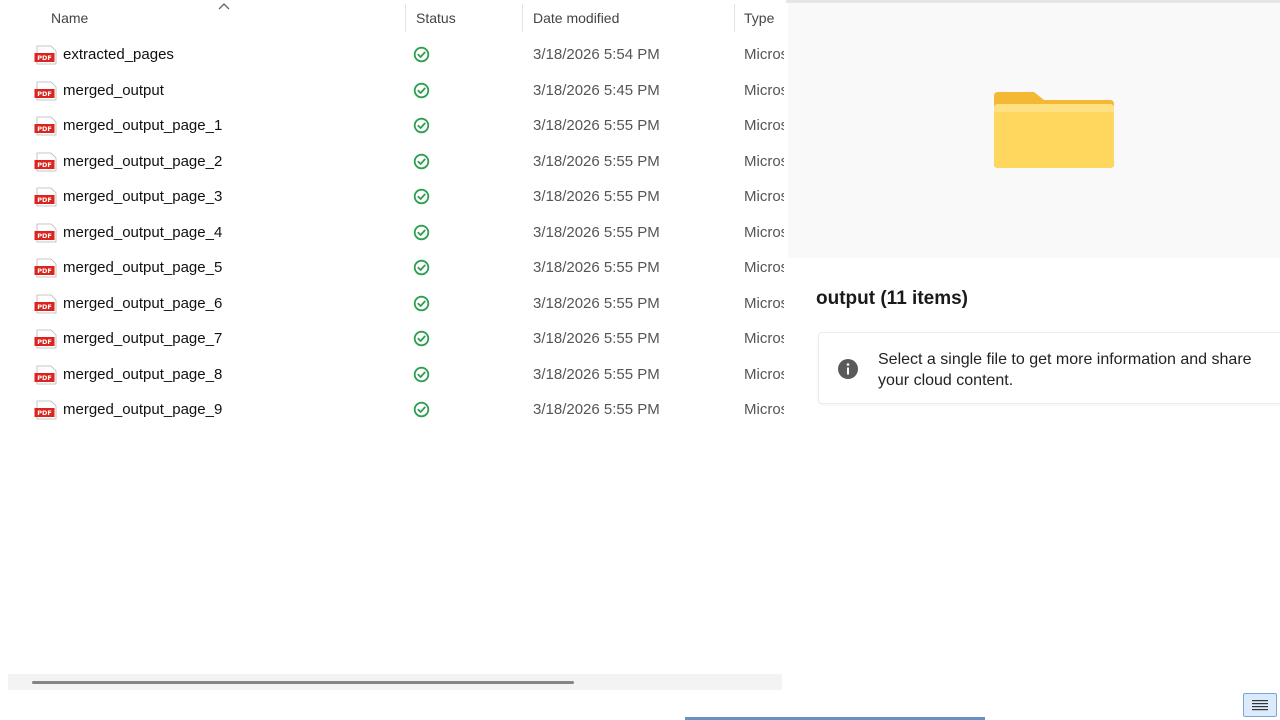 The width and height of the screenshot is (1280, 720). What do you see at coordinates (892, 298) in the screenshot?
I see `details-title: output (11 items)` at bounding box center [892, 298].